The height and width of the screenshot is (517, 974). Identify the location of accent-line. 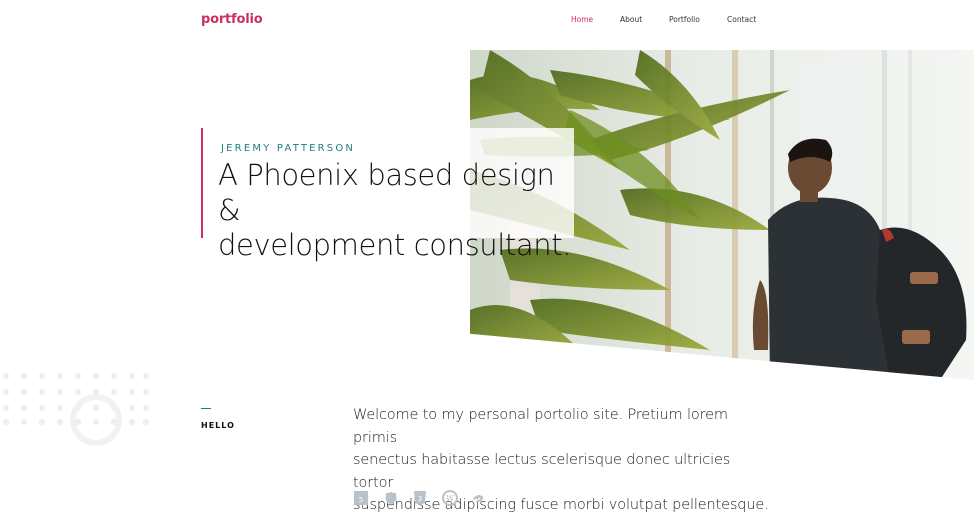
(202, 183).